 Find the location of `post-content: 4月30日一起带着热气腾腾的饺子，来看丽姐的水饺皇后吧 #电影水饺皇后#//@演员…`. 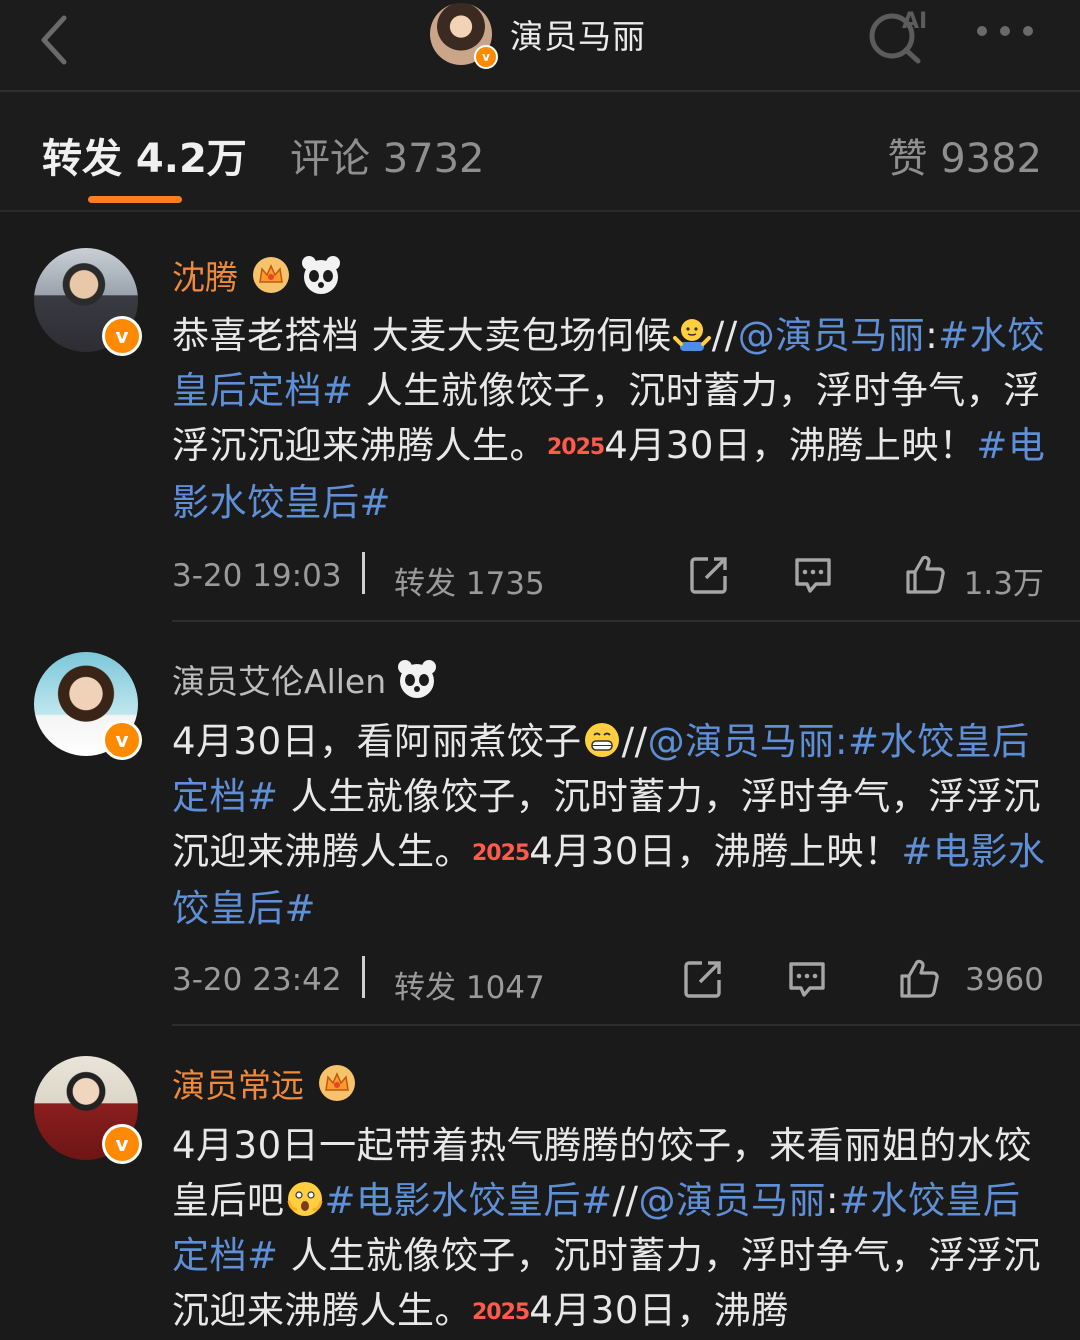

post-content: 4月30日一起带着热气腾腾的饺子，来看丽姐的水饺皇后吧 #电影水饺皇后#//@演员… is located at coordinates (612, 1229).